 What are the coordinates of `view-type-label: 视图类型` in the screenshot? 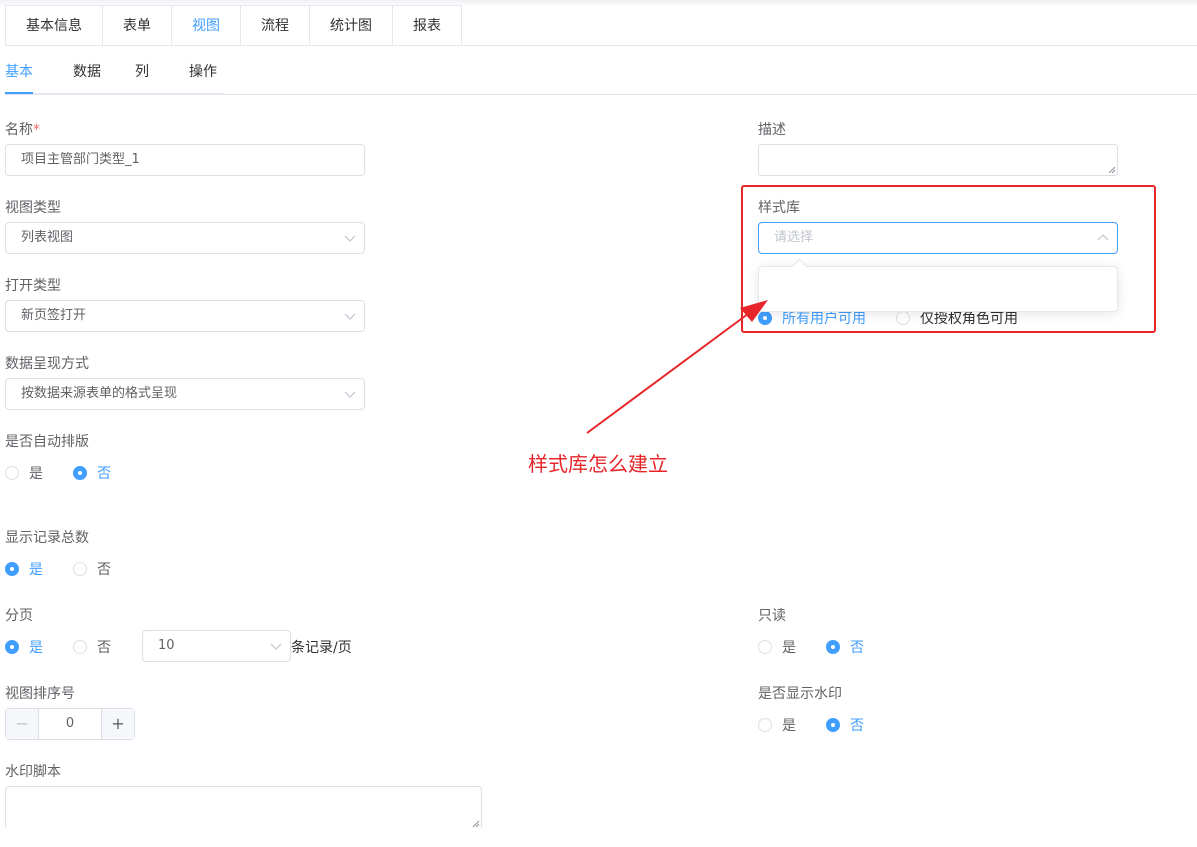 It's located at (33, 208).